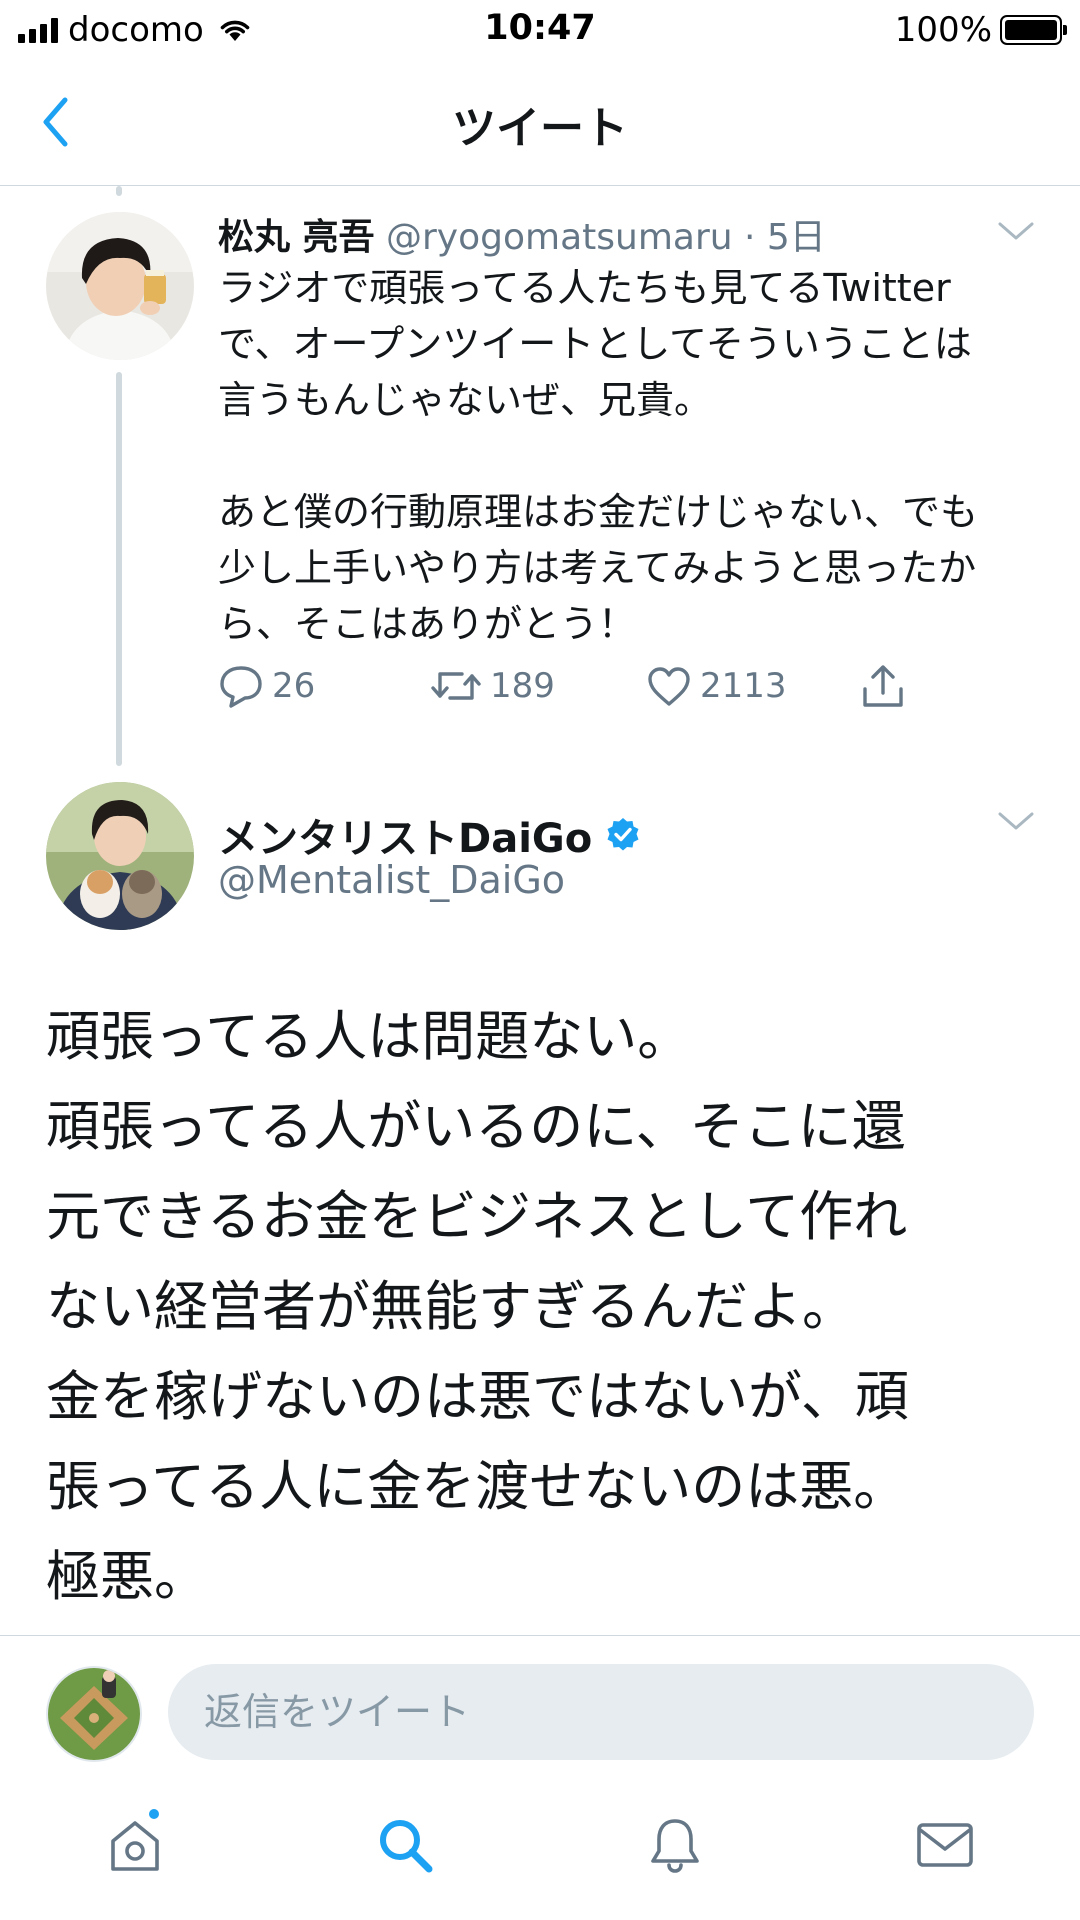 The image size is (1080, 1920). Describe the element at coordinates (606, 237) in the screenshot. I see `author-handle-time: @ryogomatsumaru · 5日` at that location.